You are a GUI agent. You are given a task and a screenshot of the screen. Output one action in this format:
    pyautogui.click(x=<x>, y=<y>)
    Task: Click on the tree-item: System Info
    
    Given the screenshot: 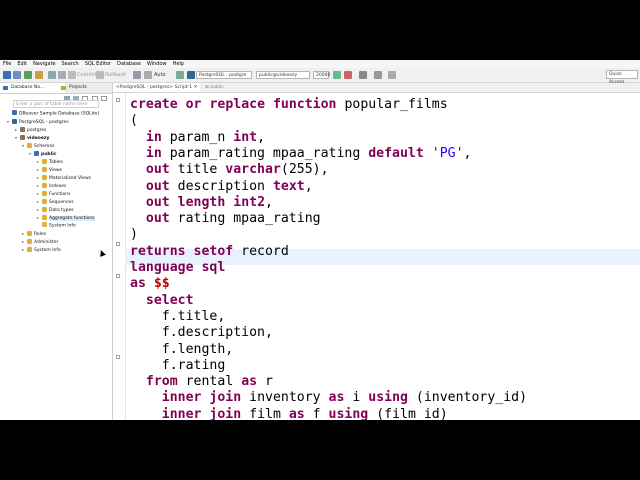 What is the action you would take?
    pyautogui.click(x=56, y=226)
    